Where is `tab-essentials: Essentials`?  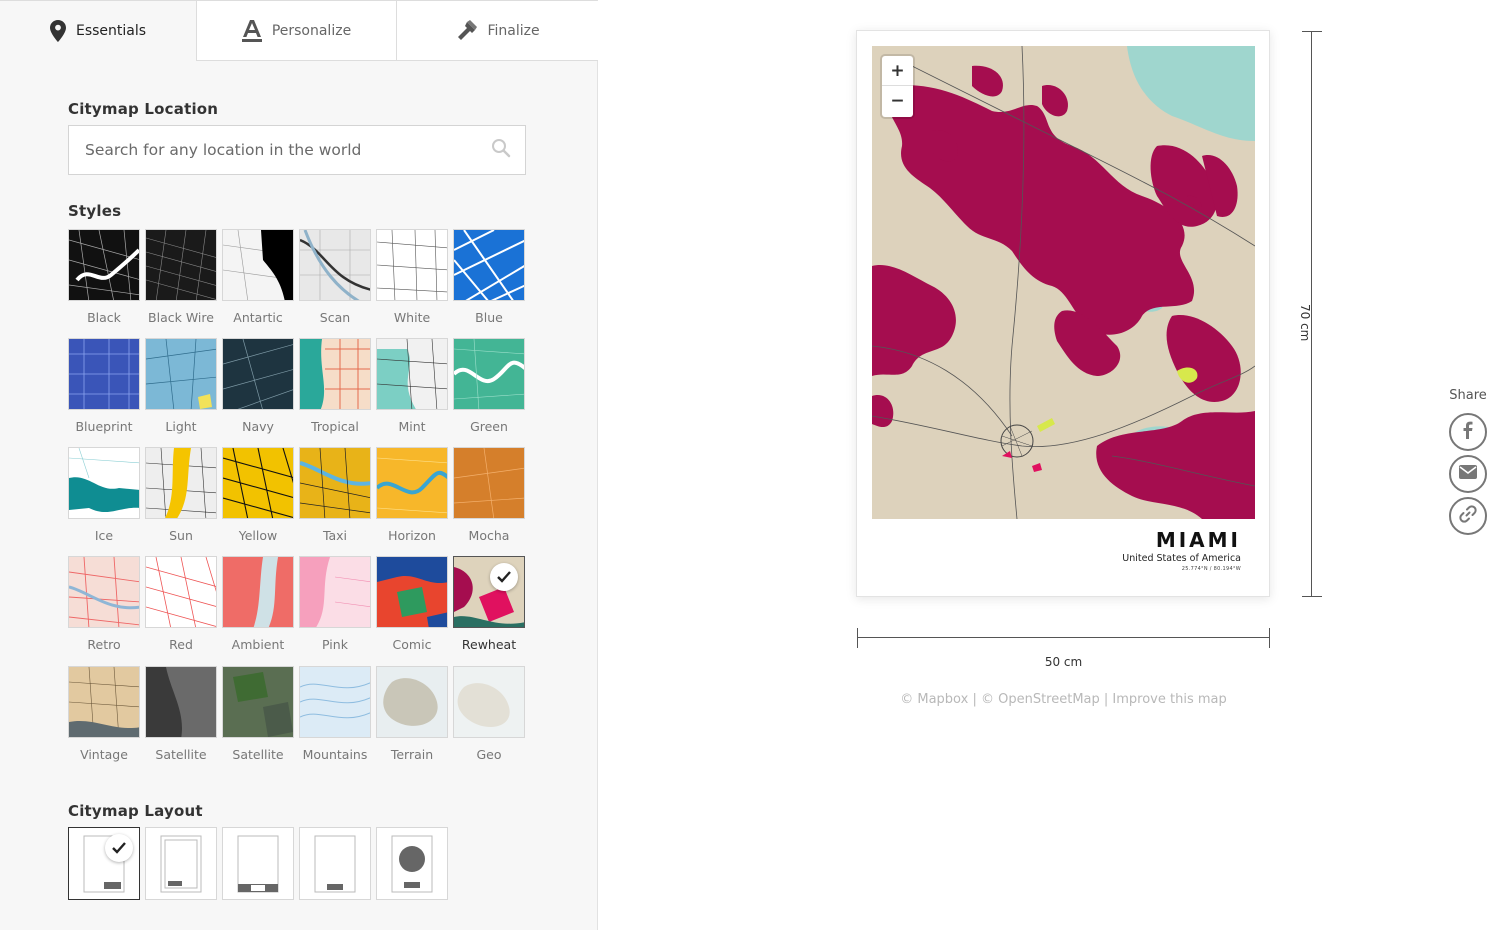 tab-essentials: Essentials is located at coordinates (98, 31).